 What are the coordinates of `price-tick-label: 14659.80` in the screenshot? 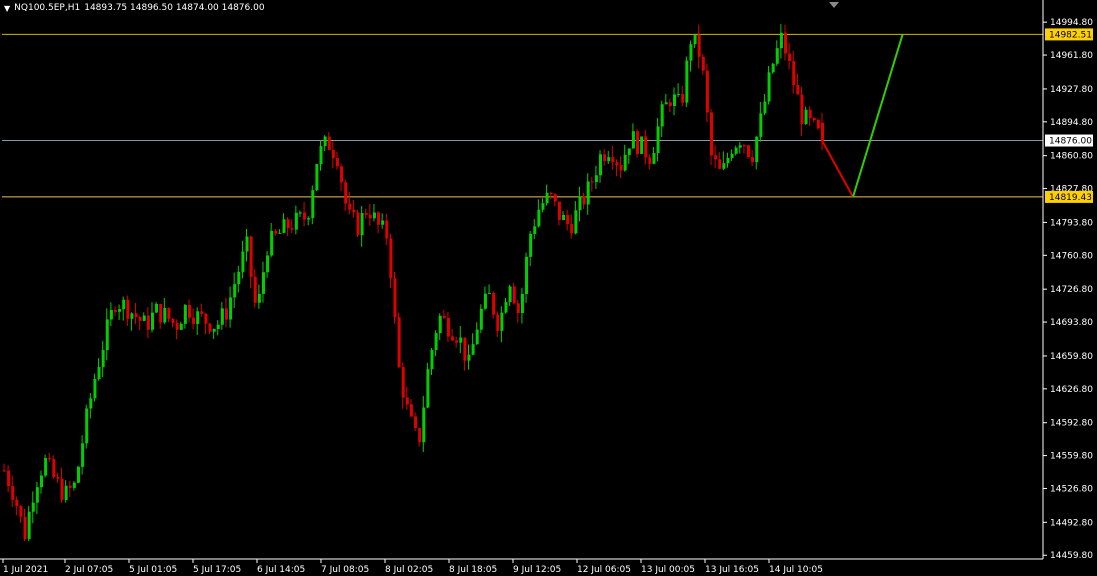 It's located at (1071, 357).